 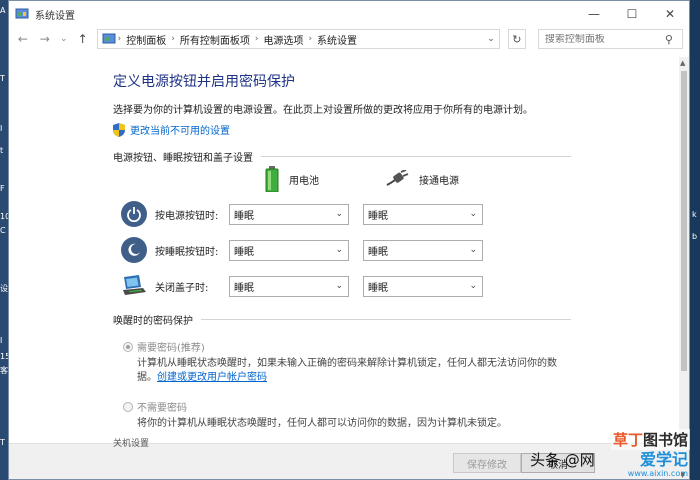 I want to click on desktop-left-strip: A T I t F 10 C 设 I 15 客 T, so click(x=4, y=240).